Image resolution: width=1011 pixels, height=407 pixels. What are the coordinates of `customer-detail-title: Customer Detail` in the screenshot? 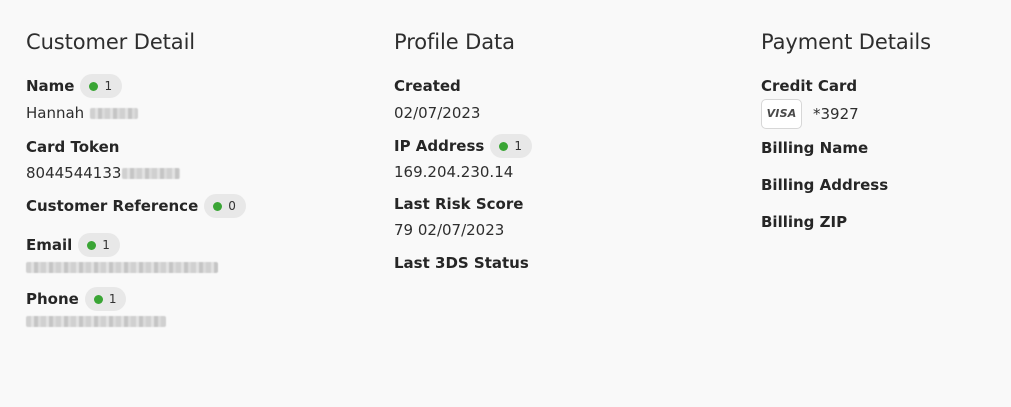 It's located at (111, 42).